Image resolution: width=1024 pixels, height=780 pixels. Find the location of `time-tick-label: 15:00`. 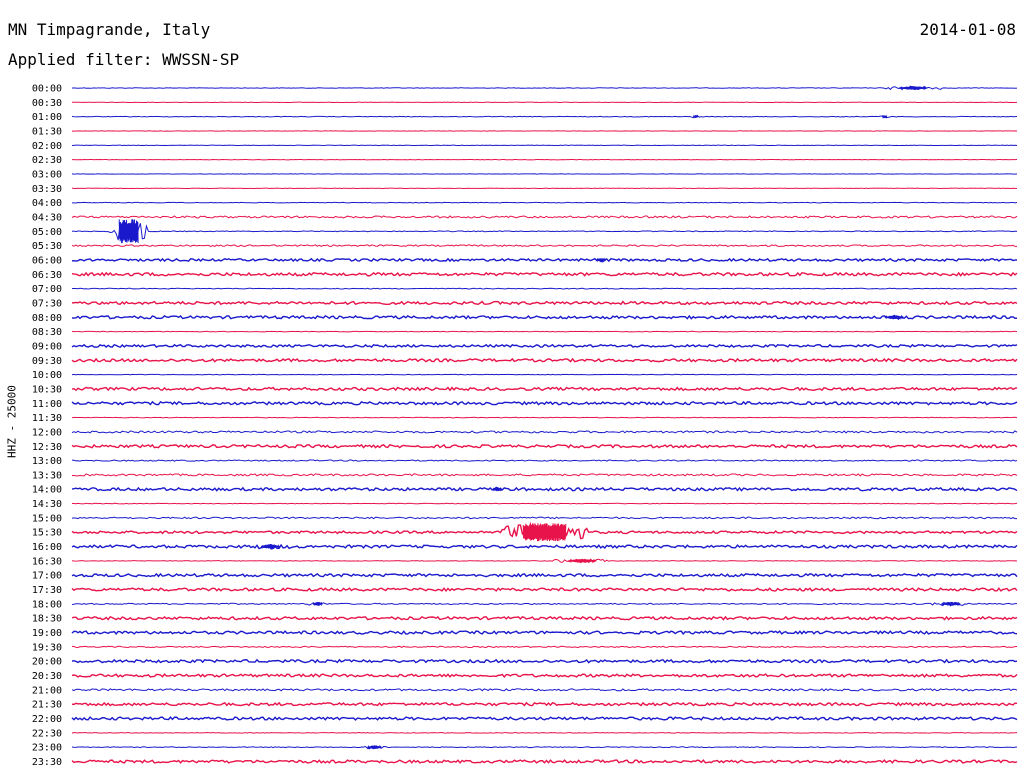

time-tick-label: 15:00 is located at coordinates (47, 518).